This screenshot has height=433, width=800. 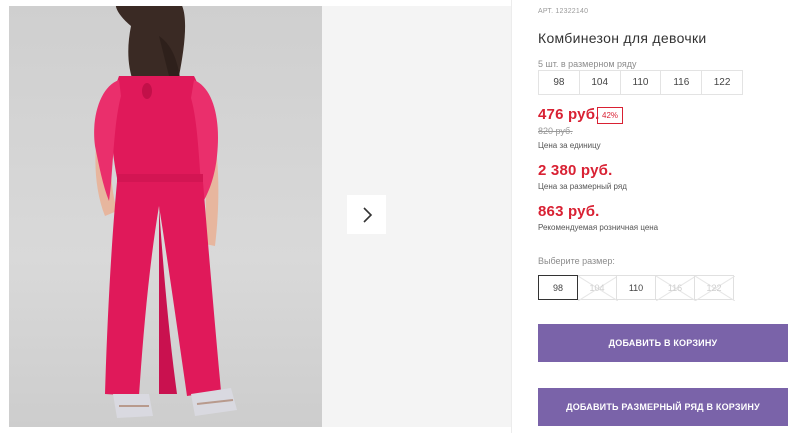 I want to click on add-size-row-to-cart-button: ДОБАВИТЬ РАЗМЕРНЫЙ РЯД В КОРЗИНУ, so click(x=663, y=407).